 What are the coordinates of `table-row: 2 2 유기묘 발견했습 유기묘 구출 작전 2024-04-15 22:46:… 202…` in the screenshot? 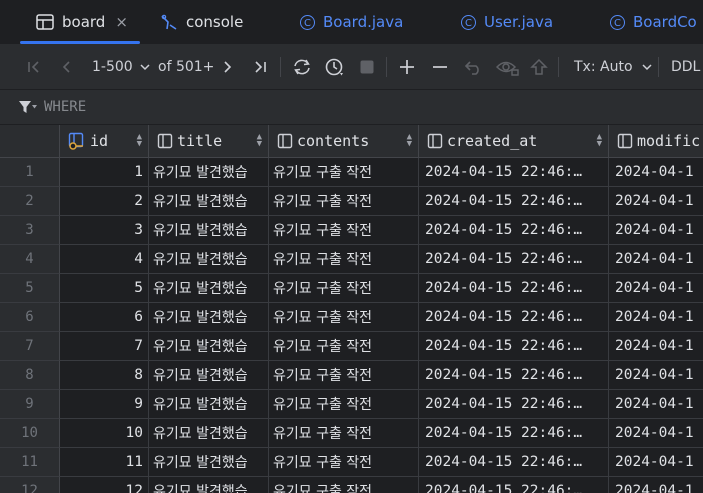 It's located at (351, 201).